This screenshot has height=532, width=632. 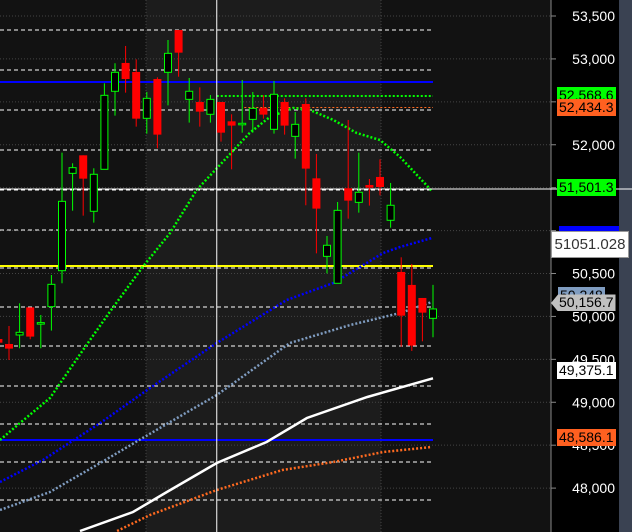 I want to click on price-label: 49,375.1, so click(x=586, y=370).